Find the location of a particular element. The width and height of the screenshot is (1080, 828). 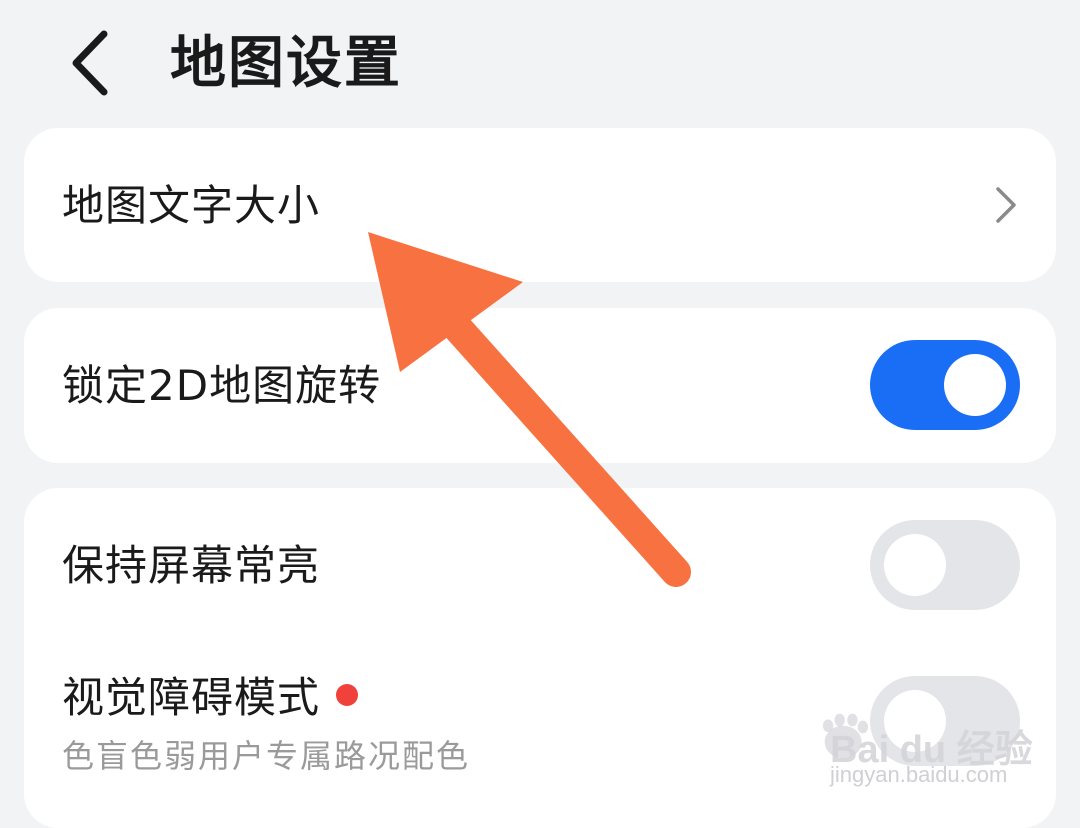

setting-label-visual-impairment: 视觉障碍模式 is located at coordinates (210, 698).